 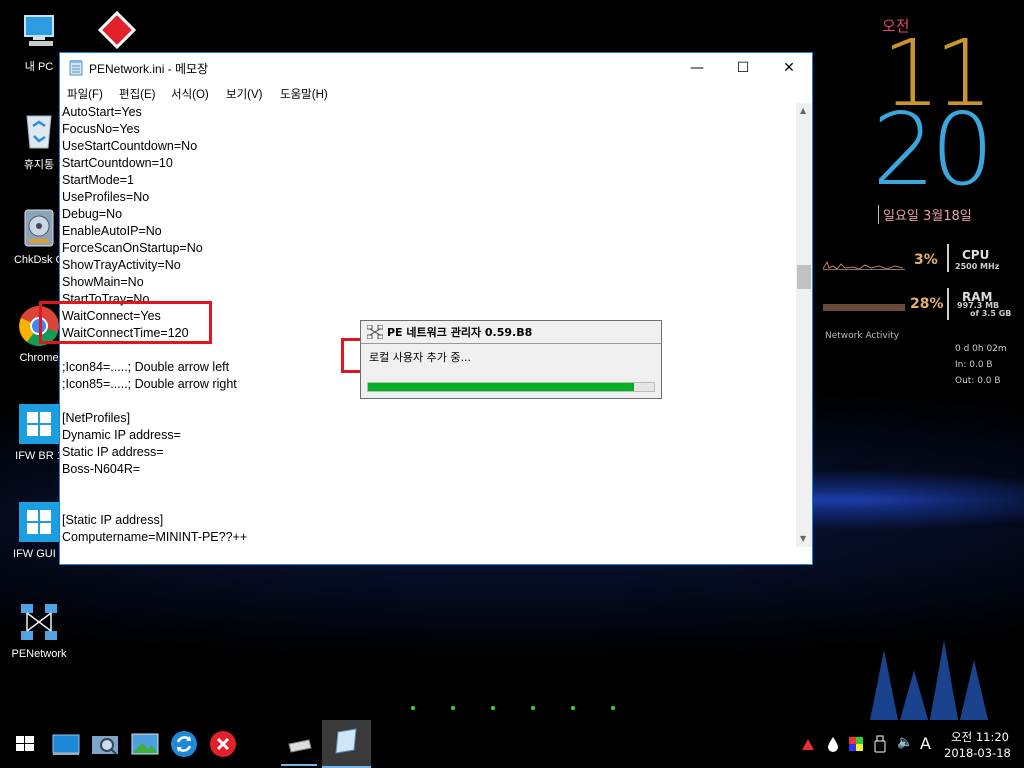 I want to click on taskbar-close-app-button, so click(x=223, y=744).